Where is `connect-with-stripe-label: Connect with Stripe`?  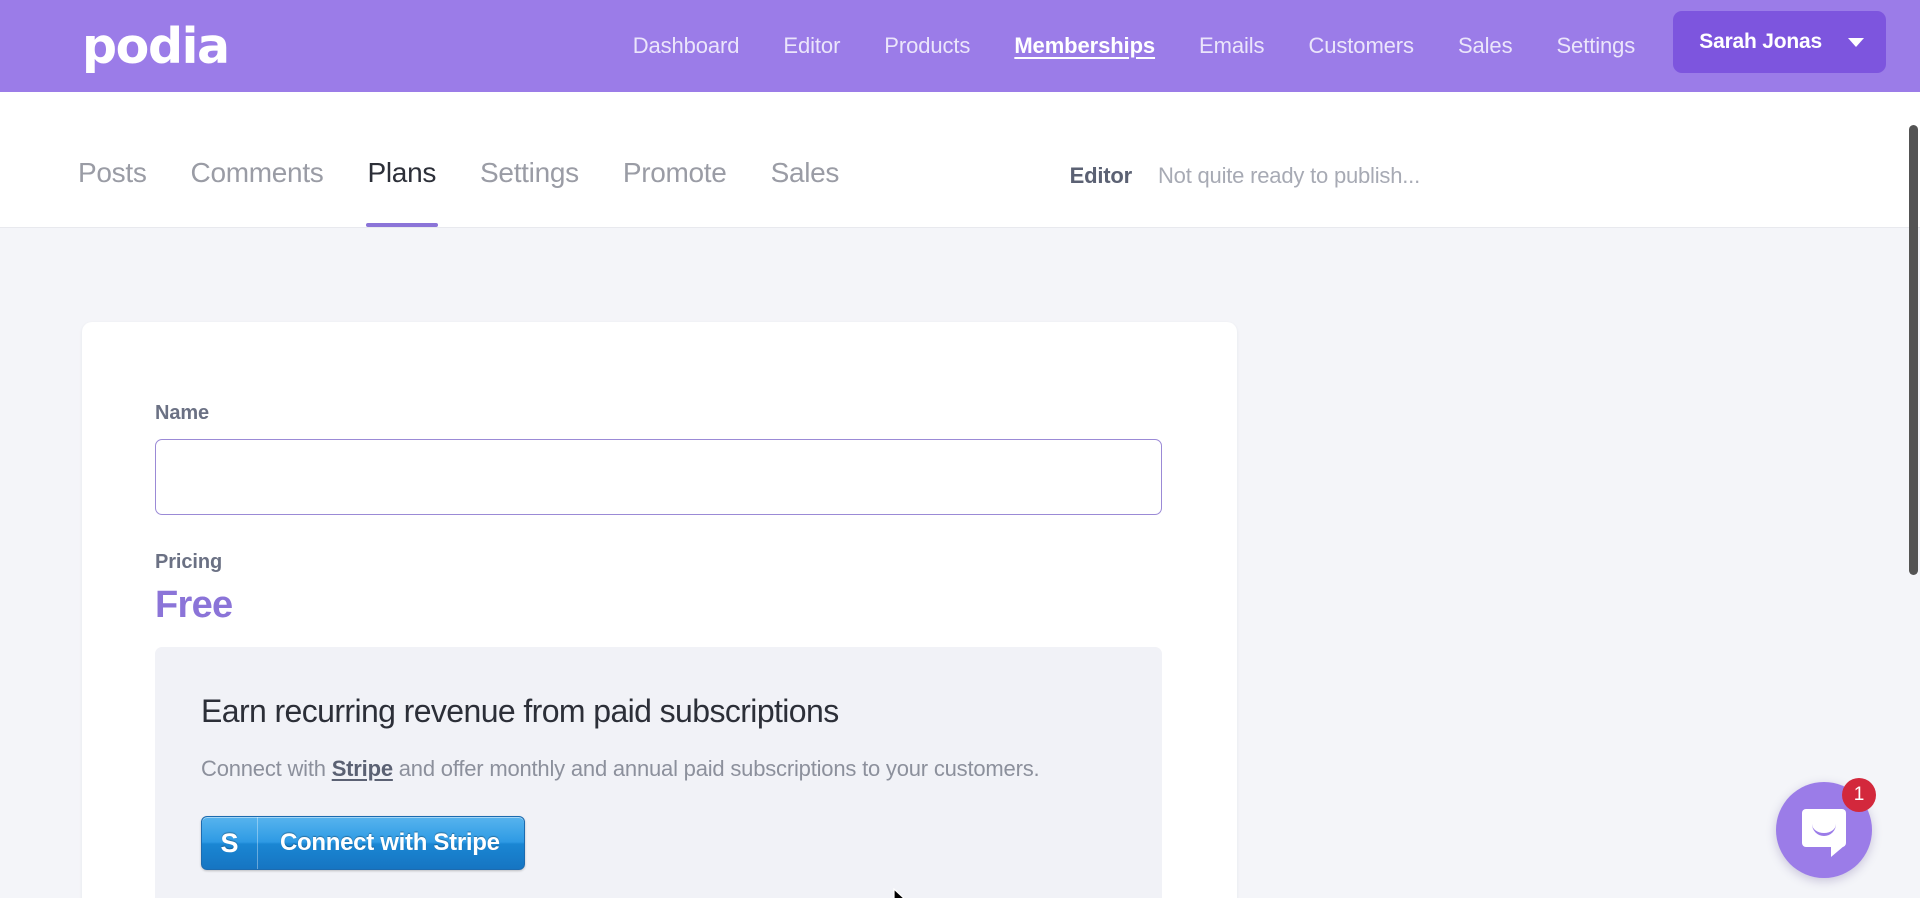
connect-with-stripe-label: Connect with Stripe is located at coordinates (390, 842).